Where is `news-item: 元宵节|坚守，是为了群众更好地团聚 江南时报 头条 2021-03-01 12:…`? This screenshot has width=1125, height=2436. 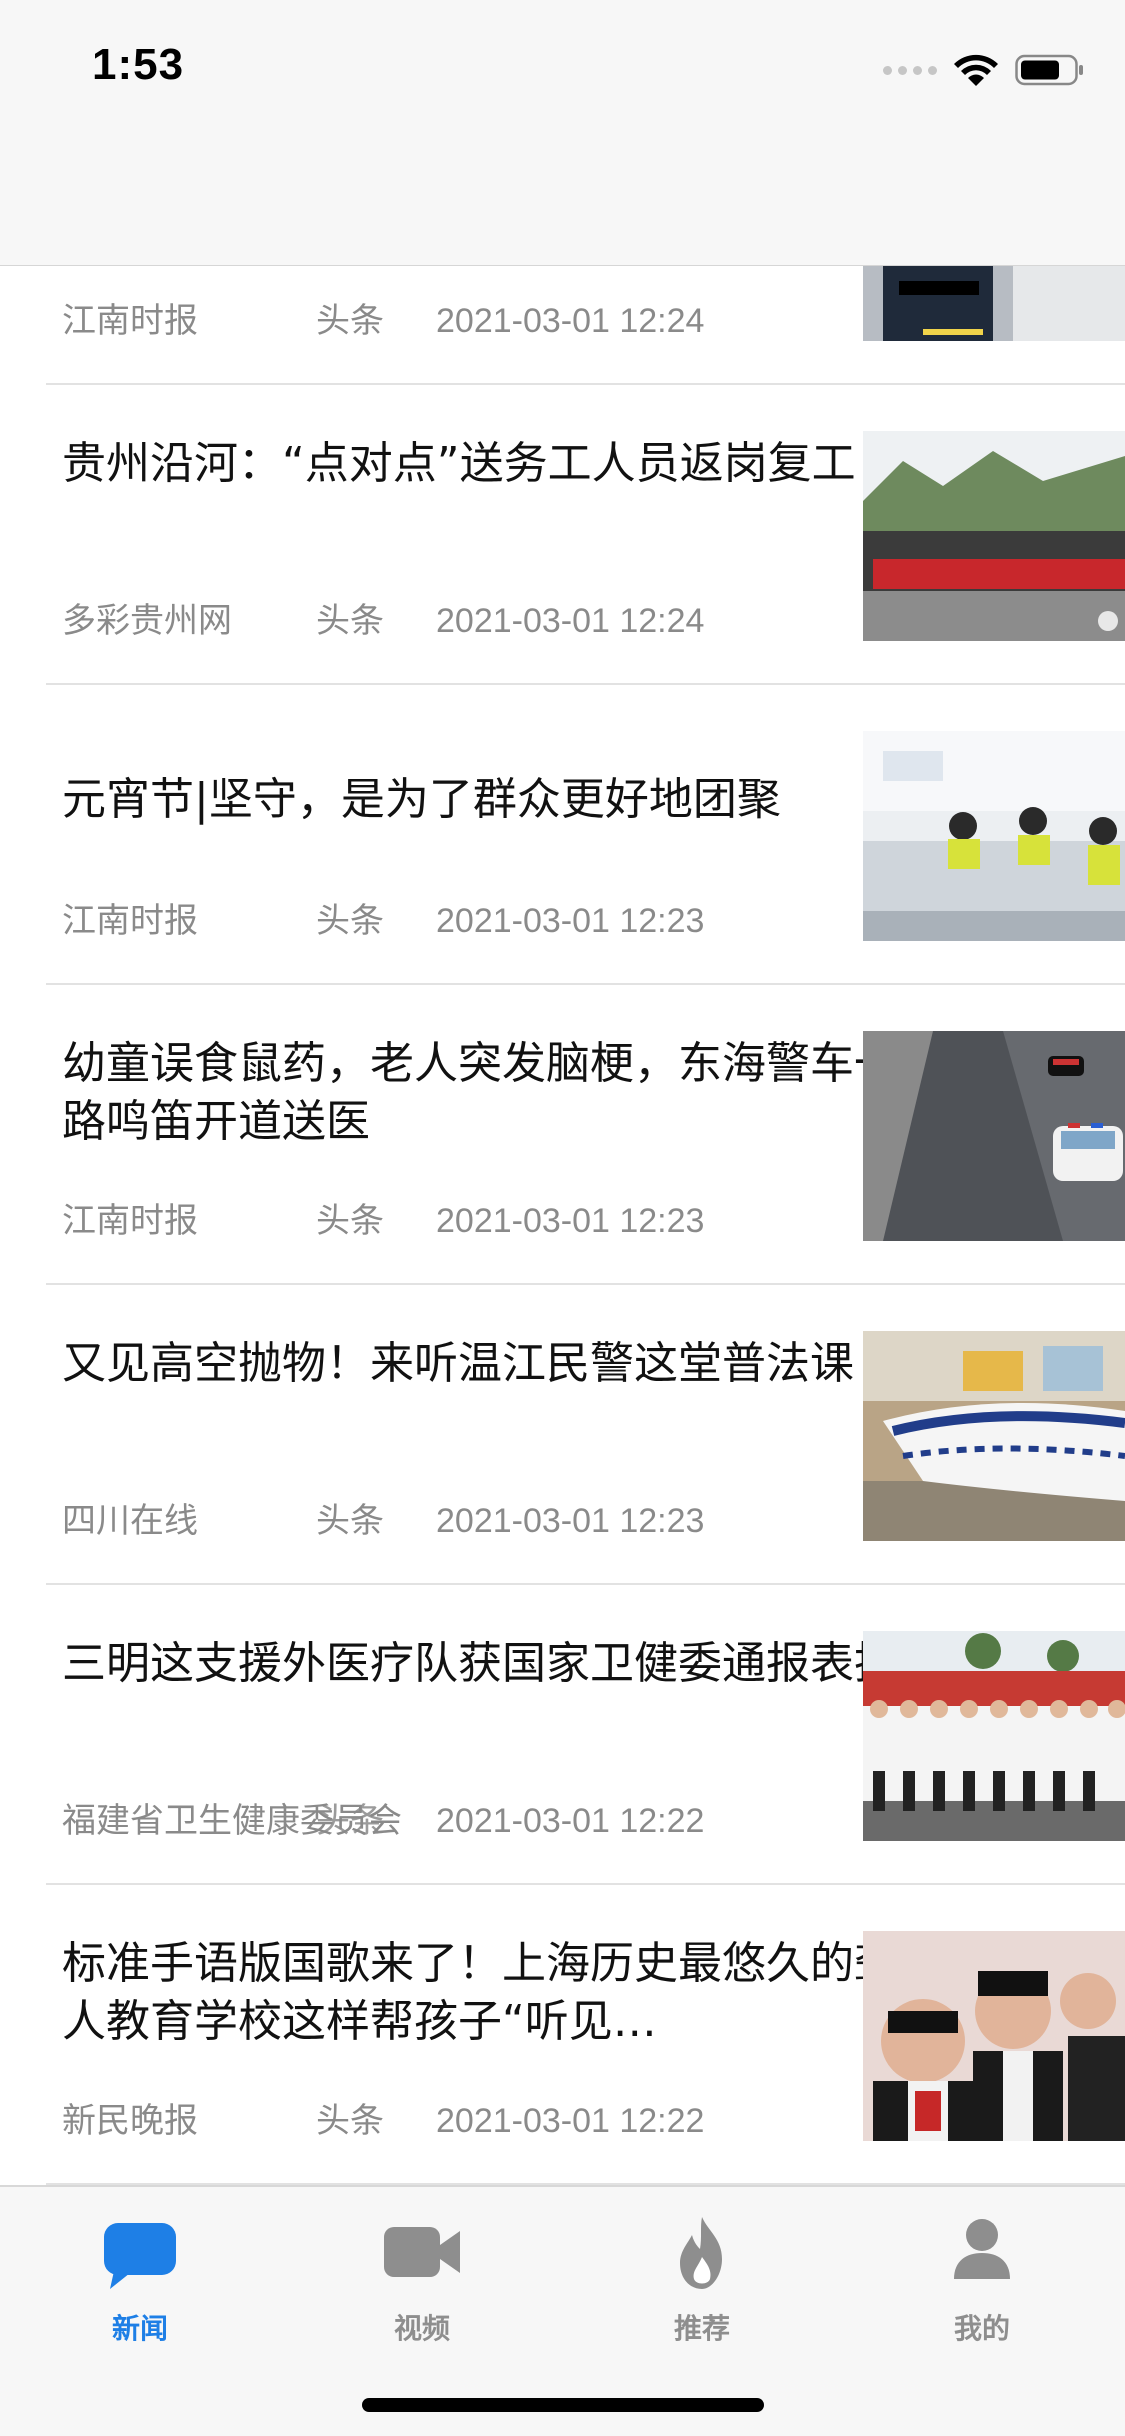 news-item: 元宵节|坚守，是为了群众更好地团聚 江南时报 头条 2021-03-01 12:… is located at coordinates (585, 835).